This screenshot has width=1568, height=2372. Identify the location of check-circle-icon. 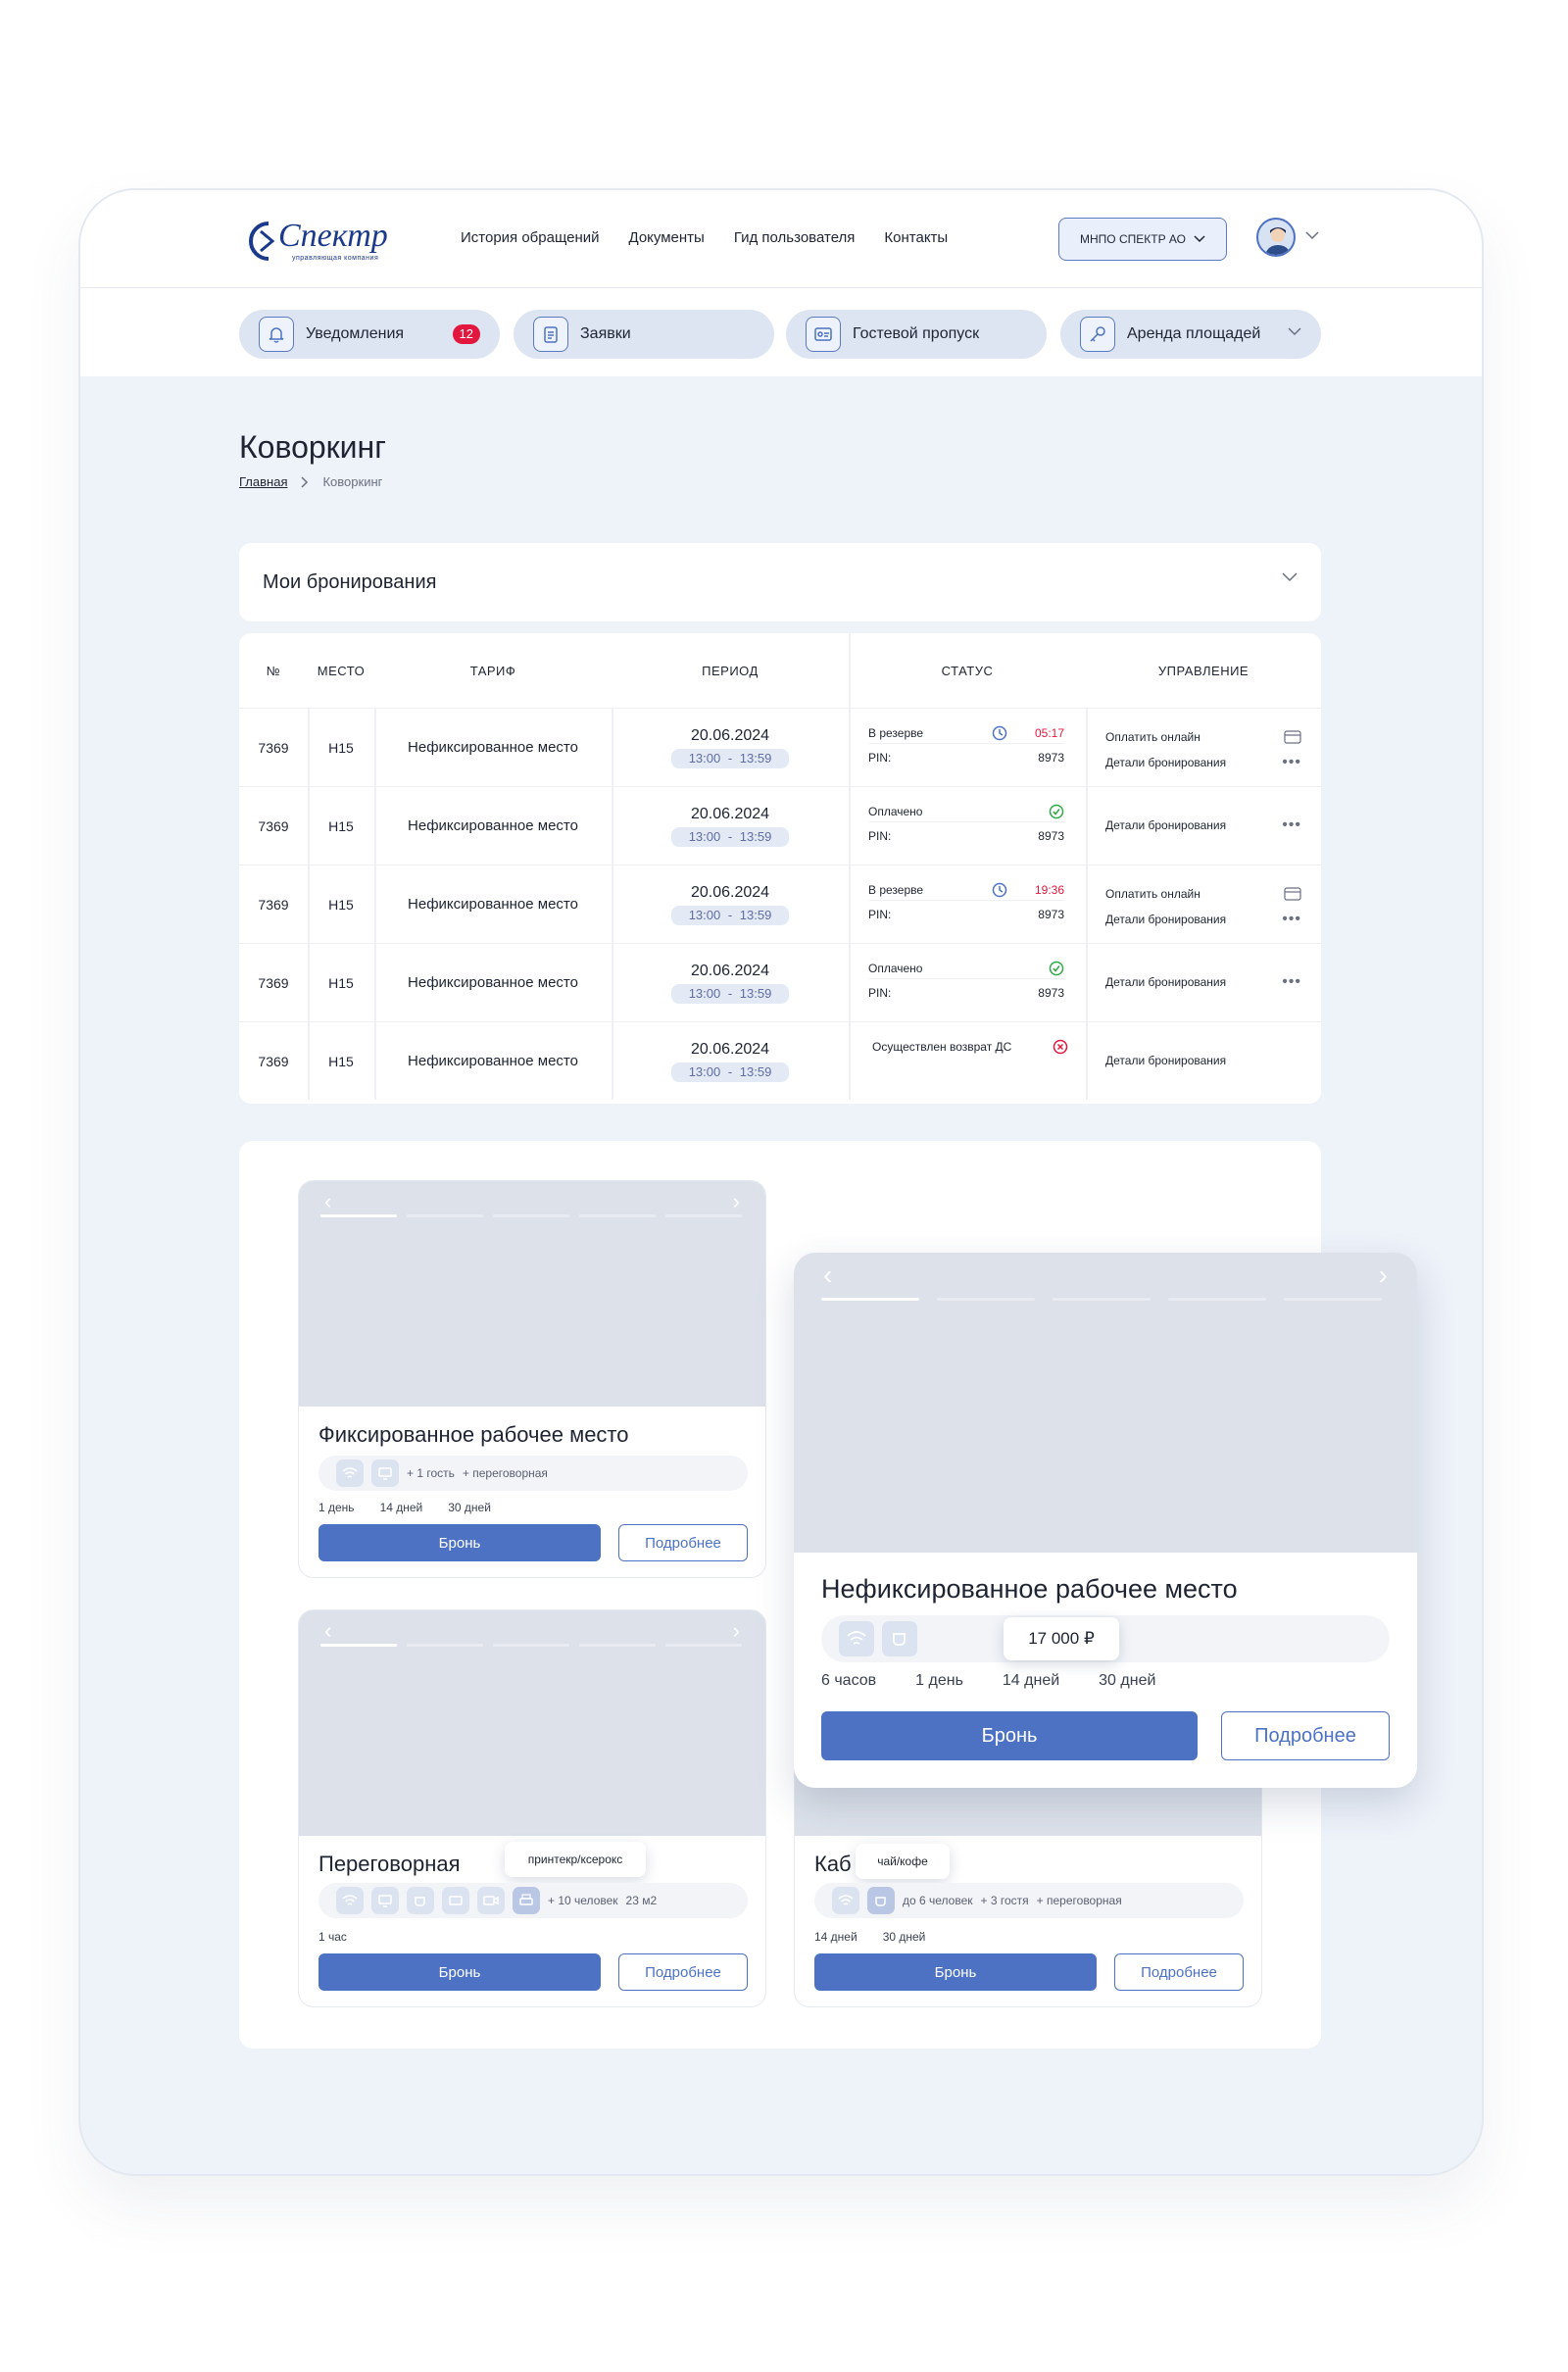
(1056, 811).